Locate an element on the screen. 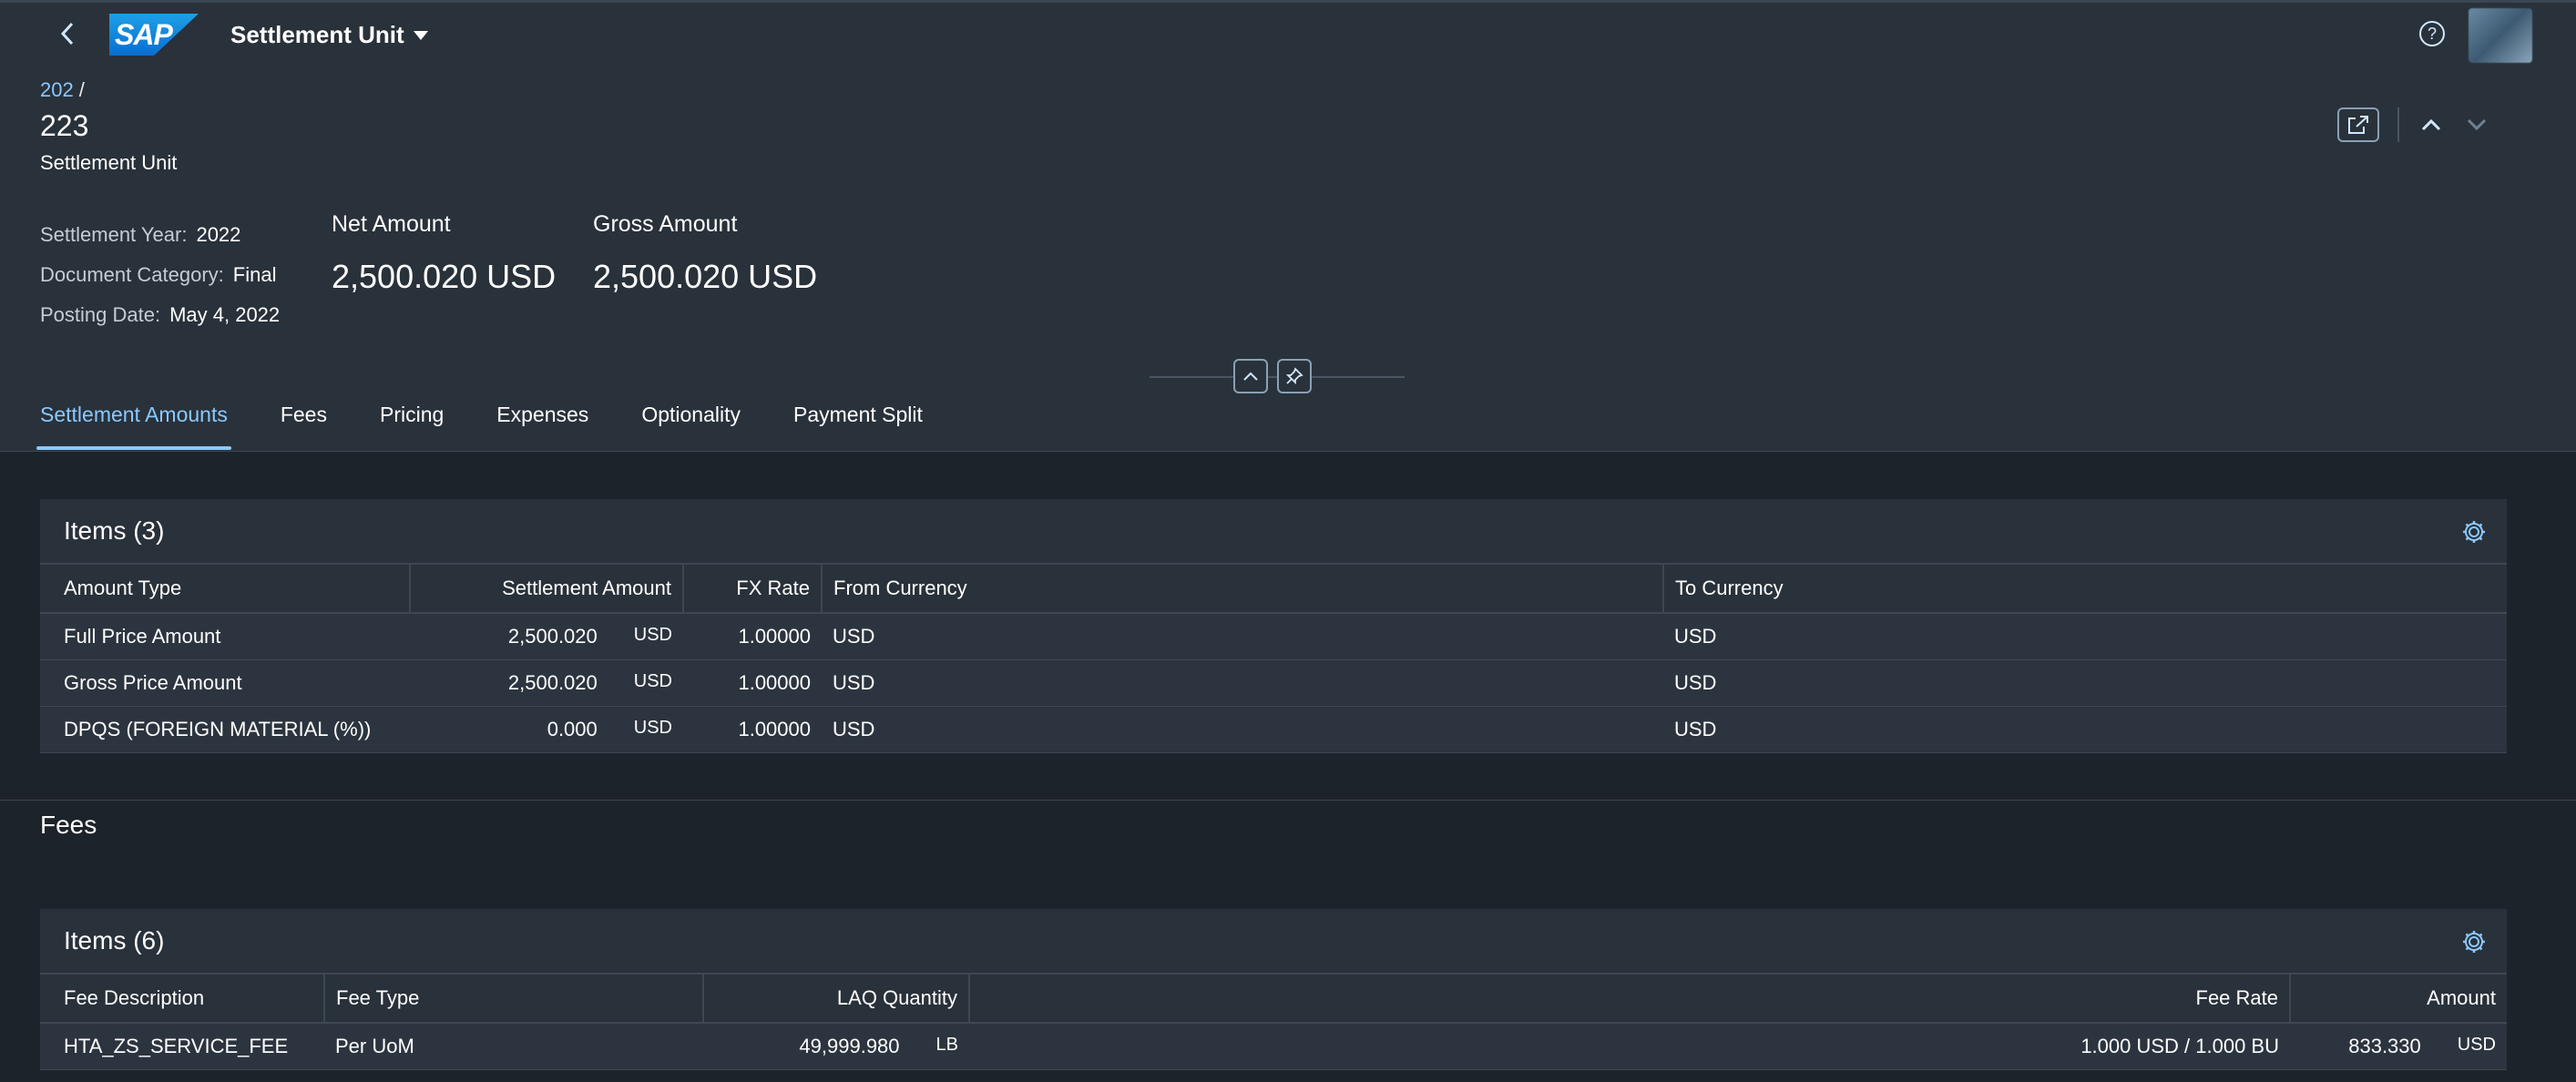 This screenshot has height=1082, width=2576. chevron-down-icon is located at coordinates (2477, 124).